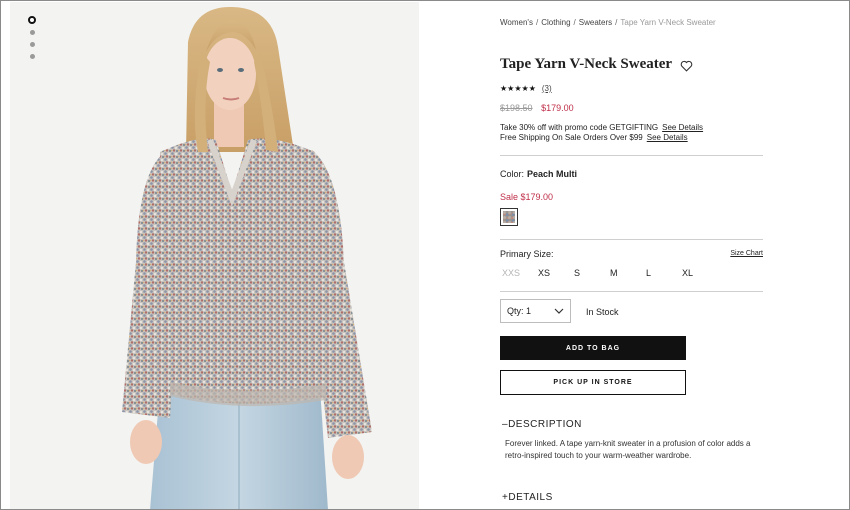 The width and height of the screenshot is (850, 510). I want to click on add-to-bag-button: ADD TO BAG, so click(593, 348).